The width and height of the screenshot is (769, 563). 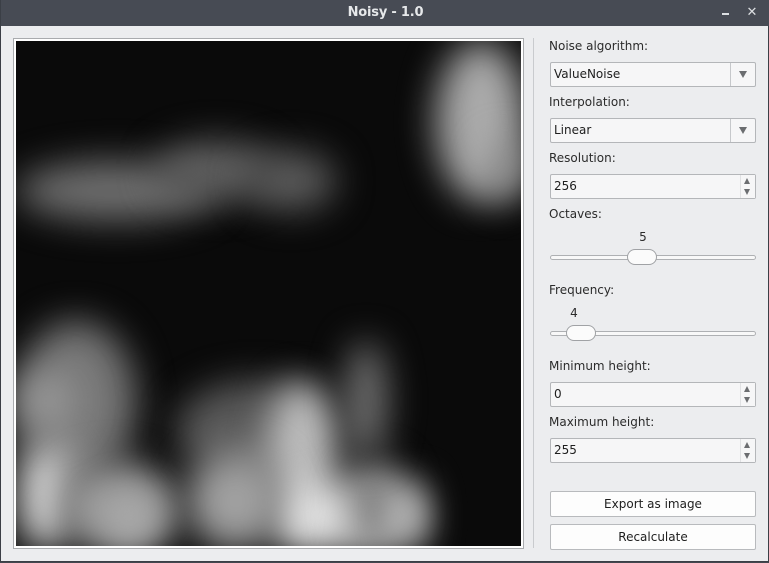 What do you see at coordinates (533, 293) in the screenshot?
I see `panel-divider` at bounding box center [533, 293].